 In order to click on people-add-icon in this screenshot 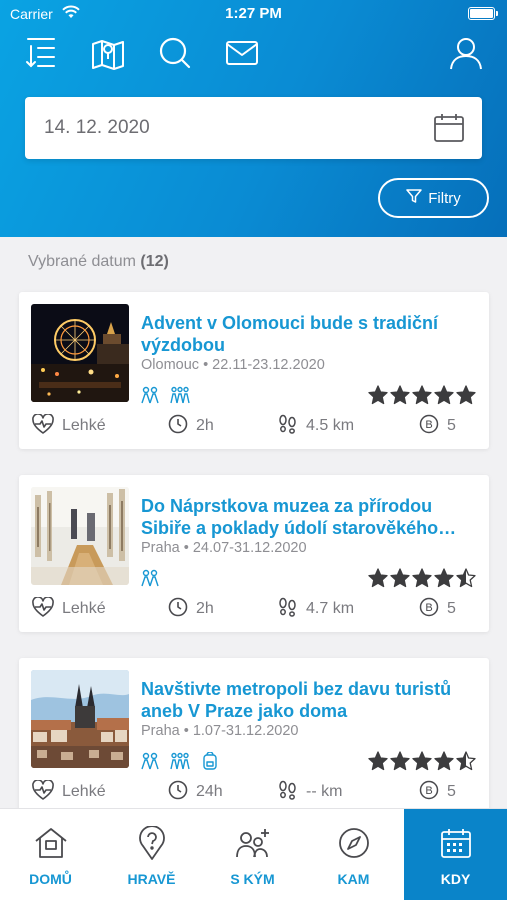, I will do `click(253, 843)`.